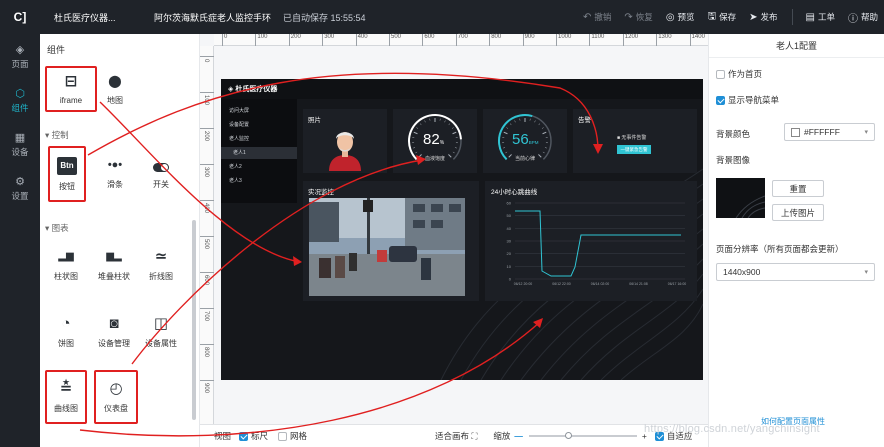 This screenshot has width=884, height=447. What do you see at coordinates (634, 149) in the screenshot?
I see `emergency-alert-button: 一键紧急告警` at bounding box center [634, 149].